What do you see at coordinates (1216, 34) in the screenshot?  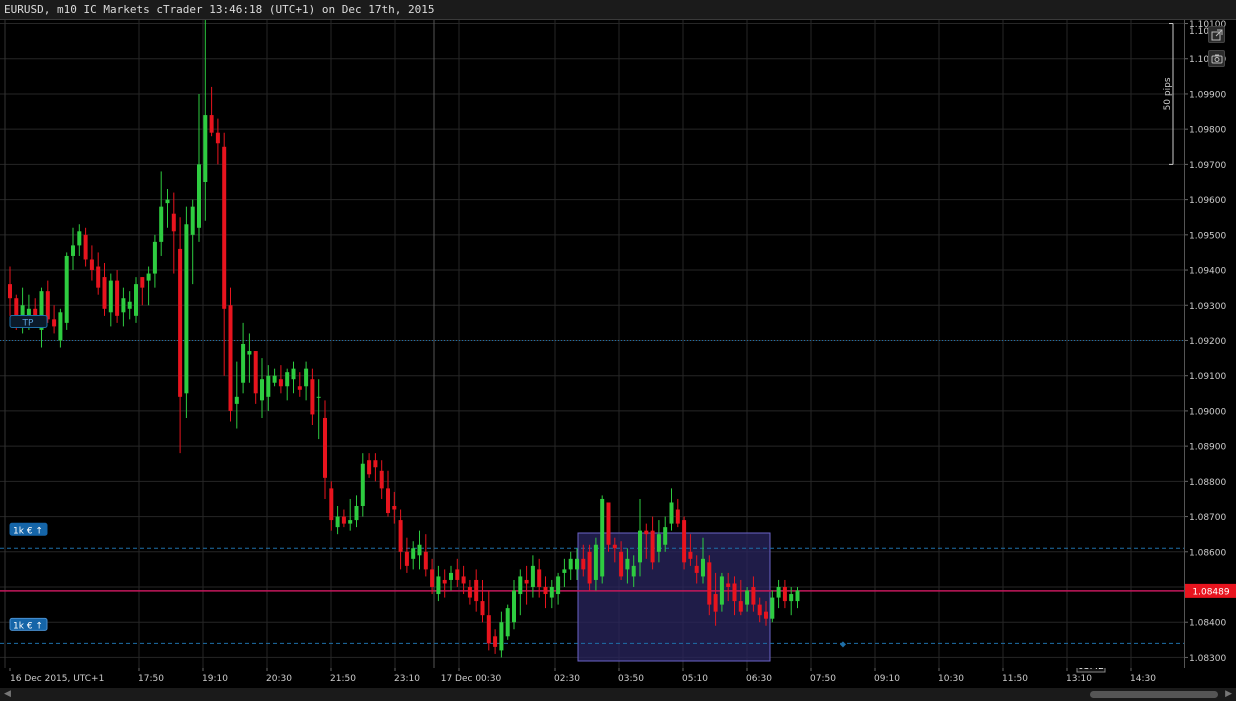 I see `popout-icon` at bounding box center [1216, 34].